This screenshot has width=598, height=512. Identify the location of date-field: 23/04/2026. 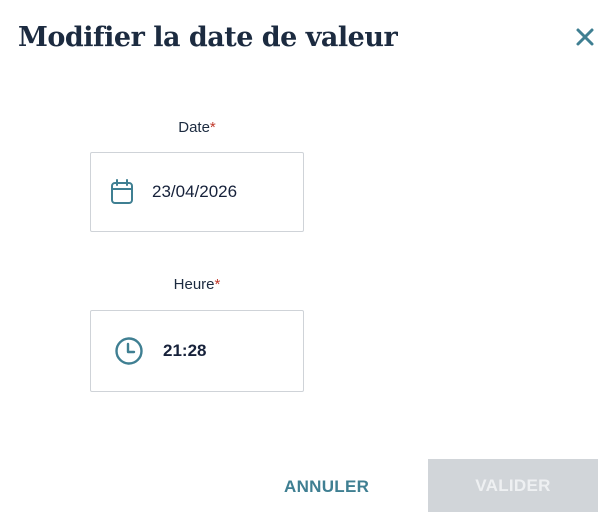
(197, 192).